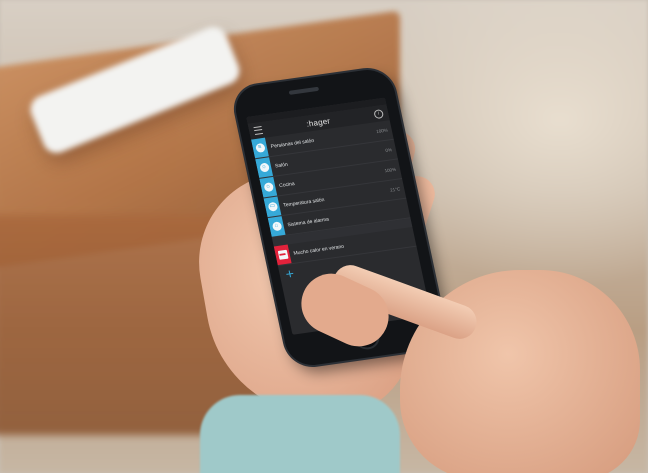 This screenshot has height=473, width=648. Describe the element at coordinates (395, 189) in the screenshot. I see `device-value: 21°C` at that location.